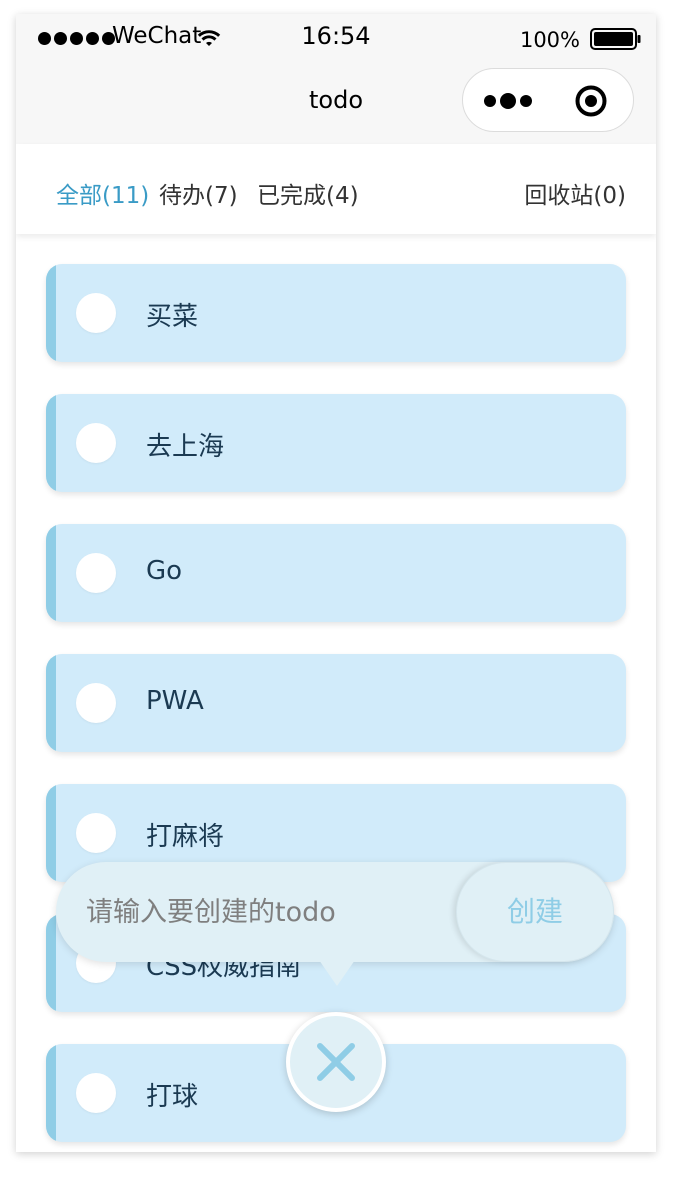  What do you see at coordinates (615, 39) in the screenshot?
I see `battery-icon` at bounding box center [615, 39].